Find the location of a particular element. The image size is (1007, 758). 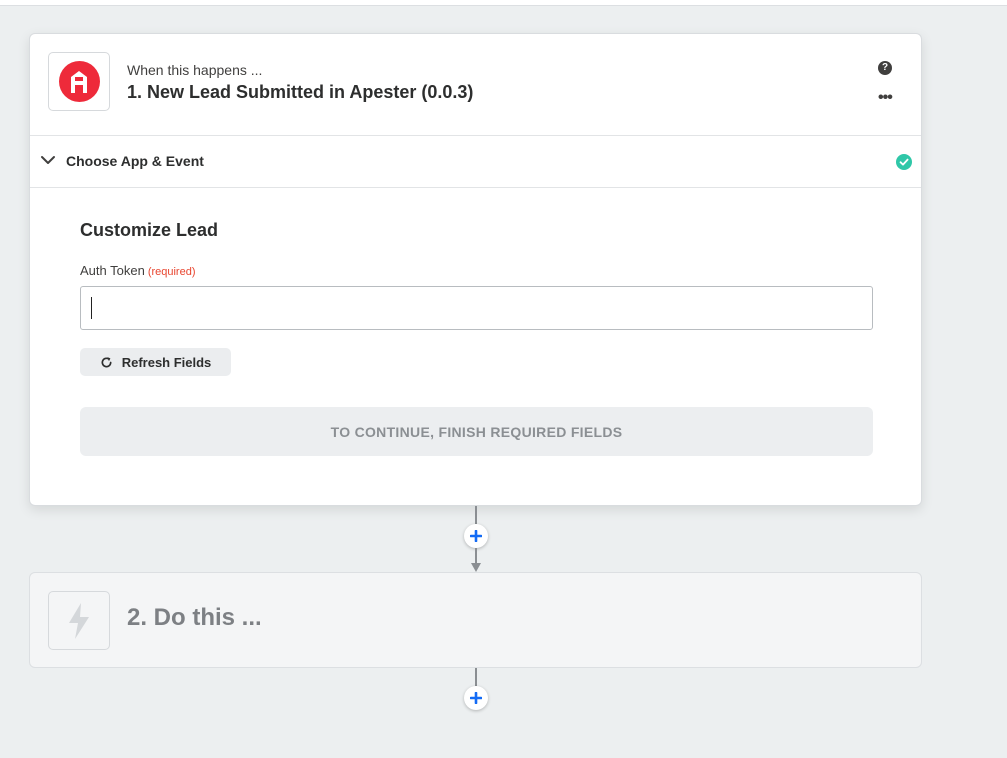

required-indicator: (required) is located at coordinates (171, 272).